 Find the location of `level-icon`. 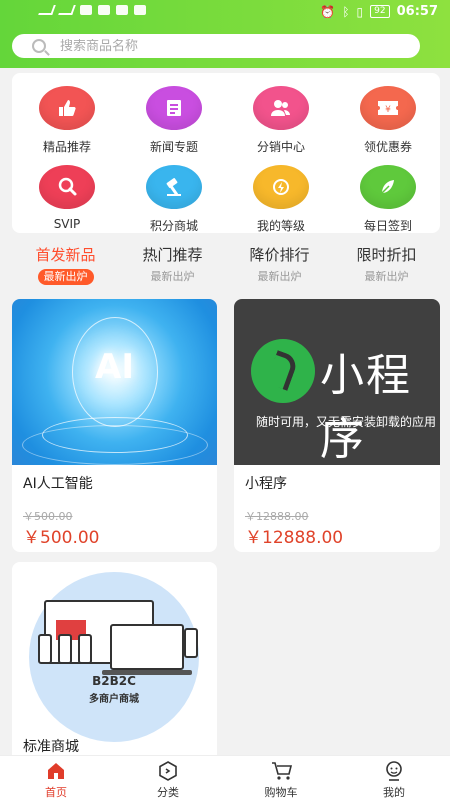

level-icon is located at coordinates (281, 187).